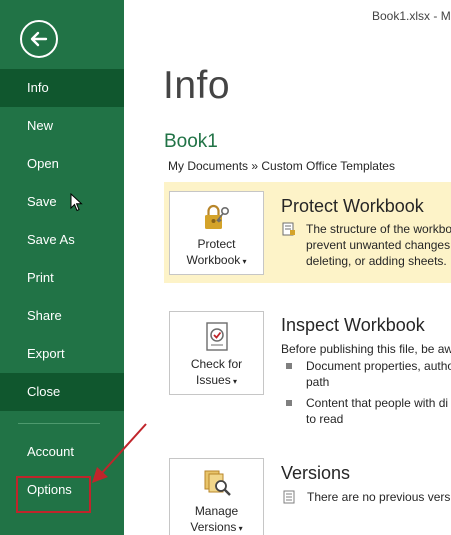 Image resolution: width=451 pixels, height=535 pixels. What do you see at coordinates (379, 497) in the screenshot?
I see `versions-text: There are no previous versio` at bounding box center [379, 497].